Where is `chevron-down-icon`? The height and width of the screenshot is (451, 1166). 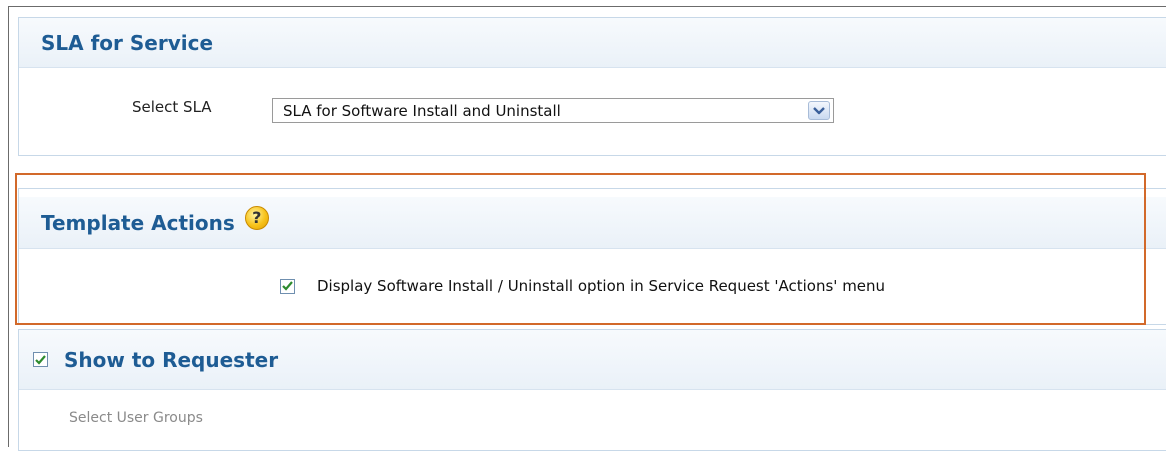
chevron-down-icon is located at coordinates (819, 110).